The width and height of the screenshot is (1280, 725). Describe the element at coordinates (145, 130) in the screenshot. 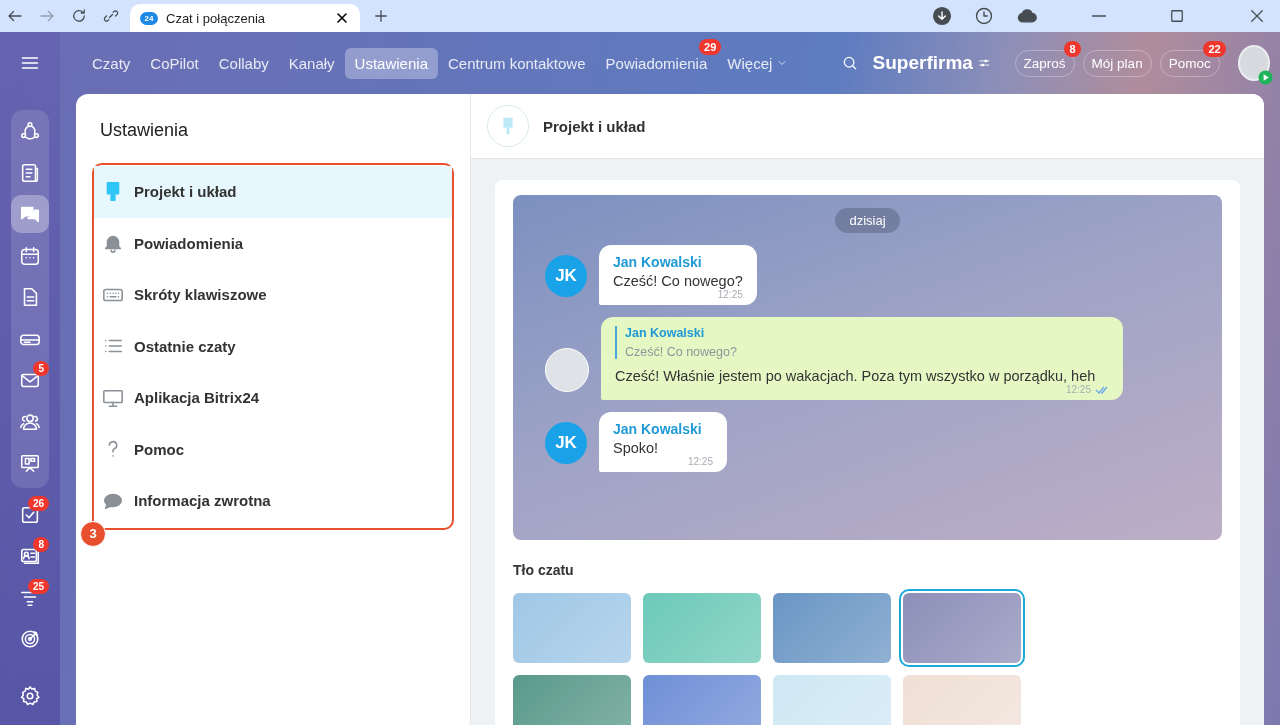

I see `settings-title: Ustawienia` at that location.